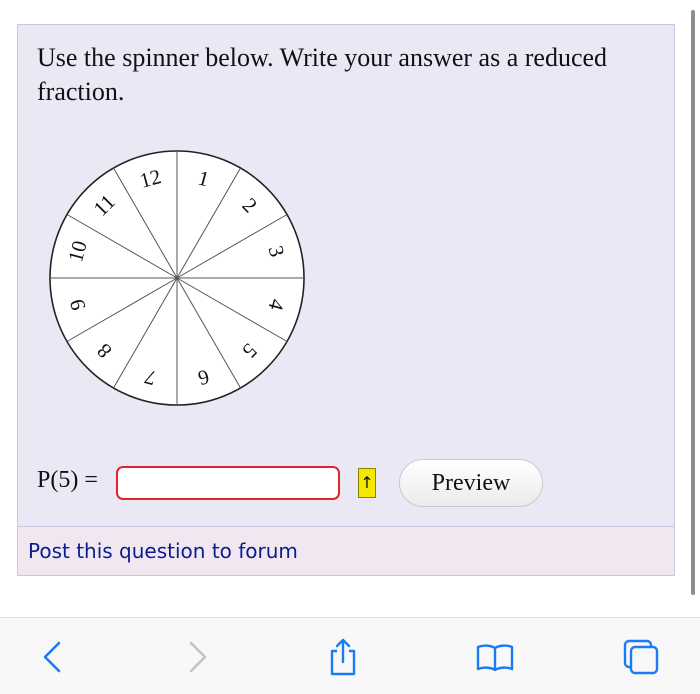 The height and width of the screenshot is (694, 700). What do you see at coordinates (228, 483) in the screenshot?
I see `answer-input` at bounding box center [228, 483].